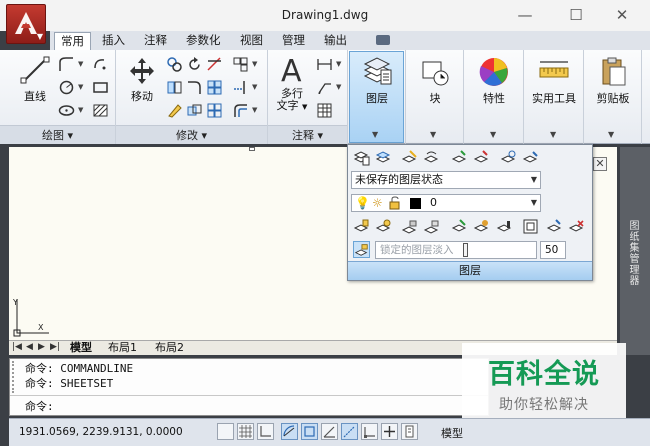 The width and height of the screenshot is (650, 446). Describe the element at coordinates (576, 15) in the screenshot. I see `maximize-button: ☐` at that location.